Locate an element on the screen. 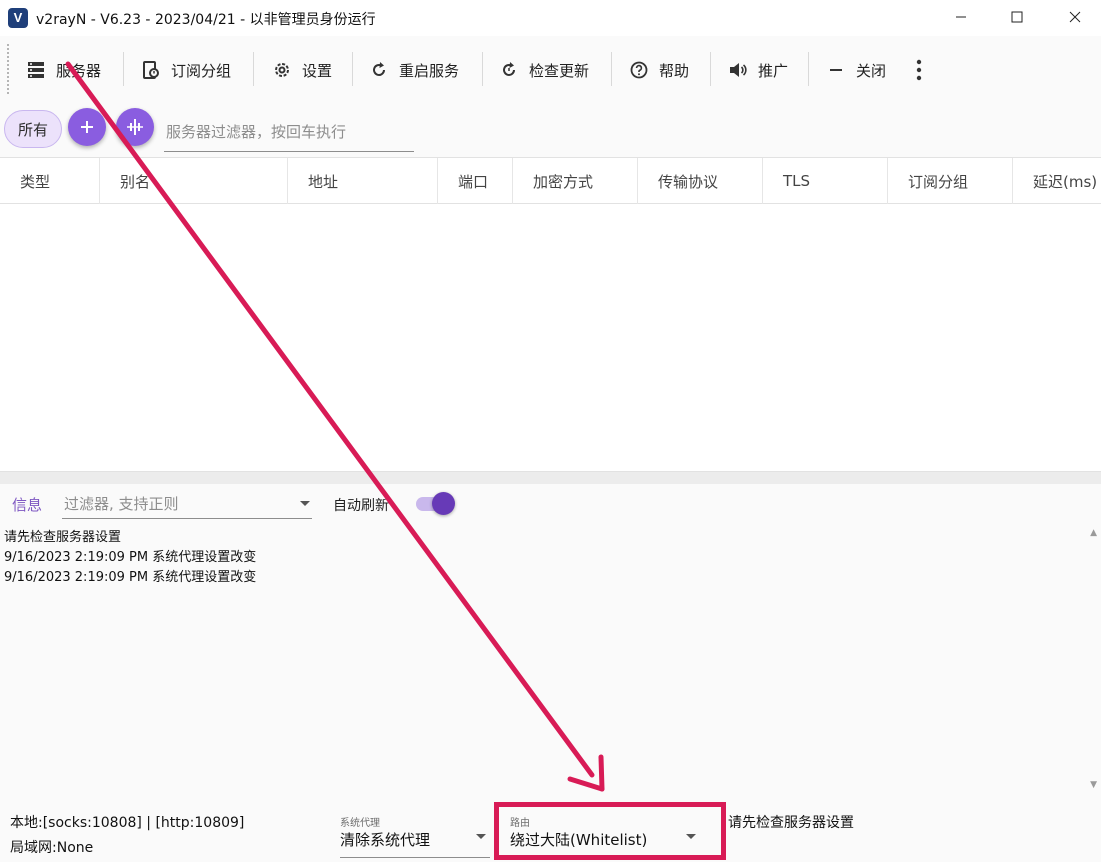 This screenshot has width=1101, height=862. subscription-icon is located at coordinates (151, 70).